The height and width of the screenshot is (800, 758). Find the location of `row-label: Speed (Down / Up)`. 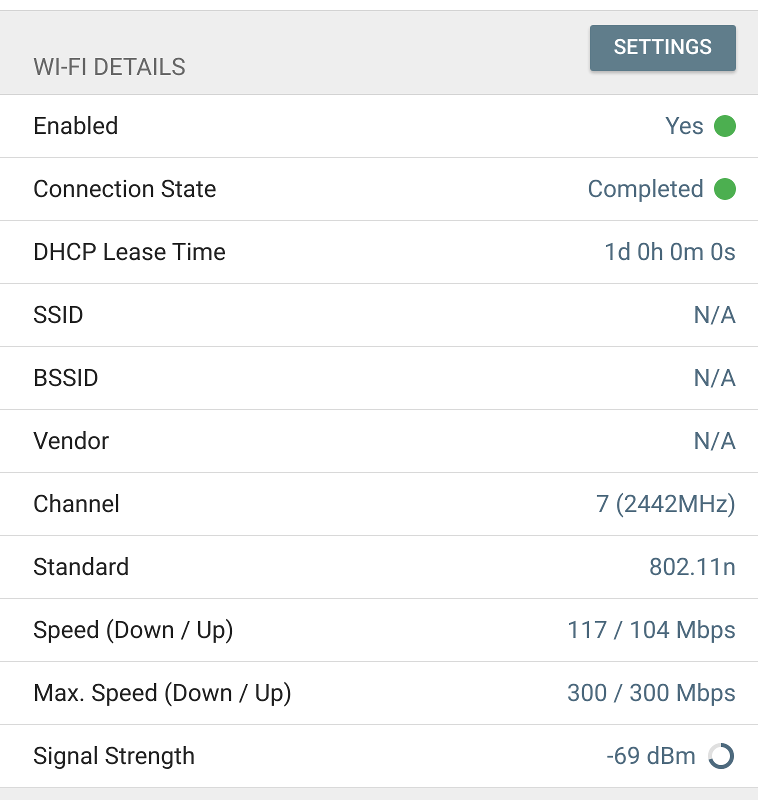

row-label: Speed (Down / Up) is located at coordinates (133, 630).